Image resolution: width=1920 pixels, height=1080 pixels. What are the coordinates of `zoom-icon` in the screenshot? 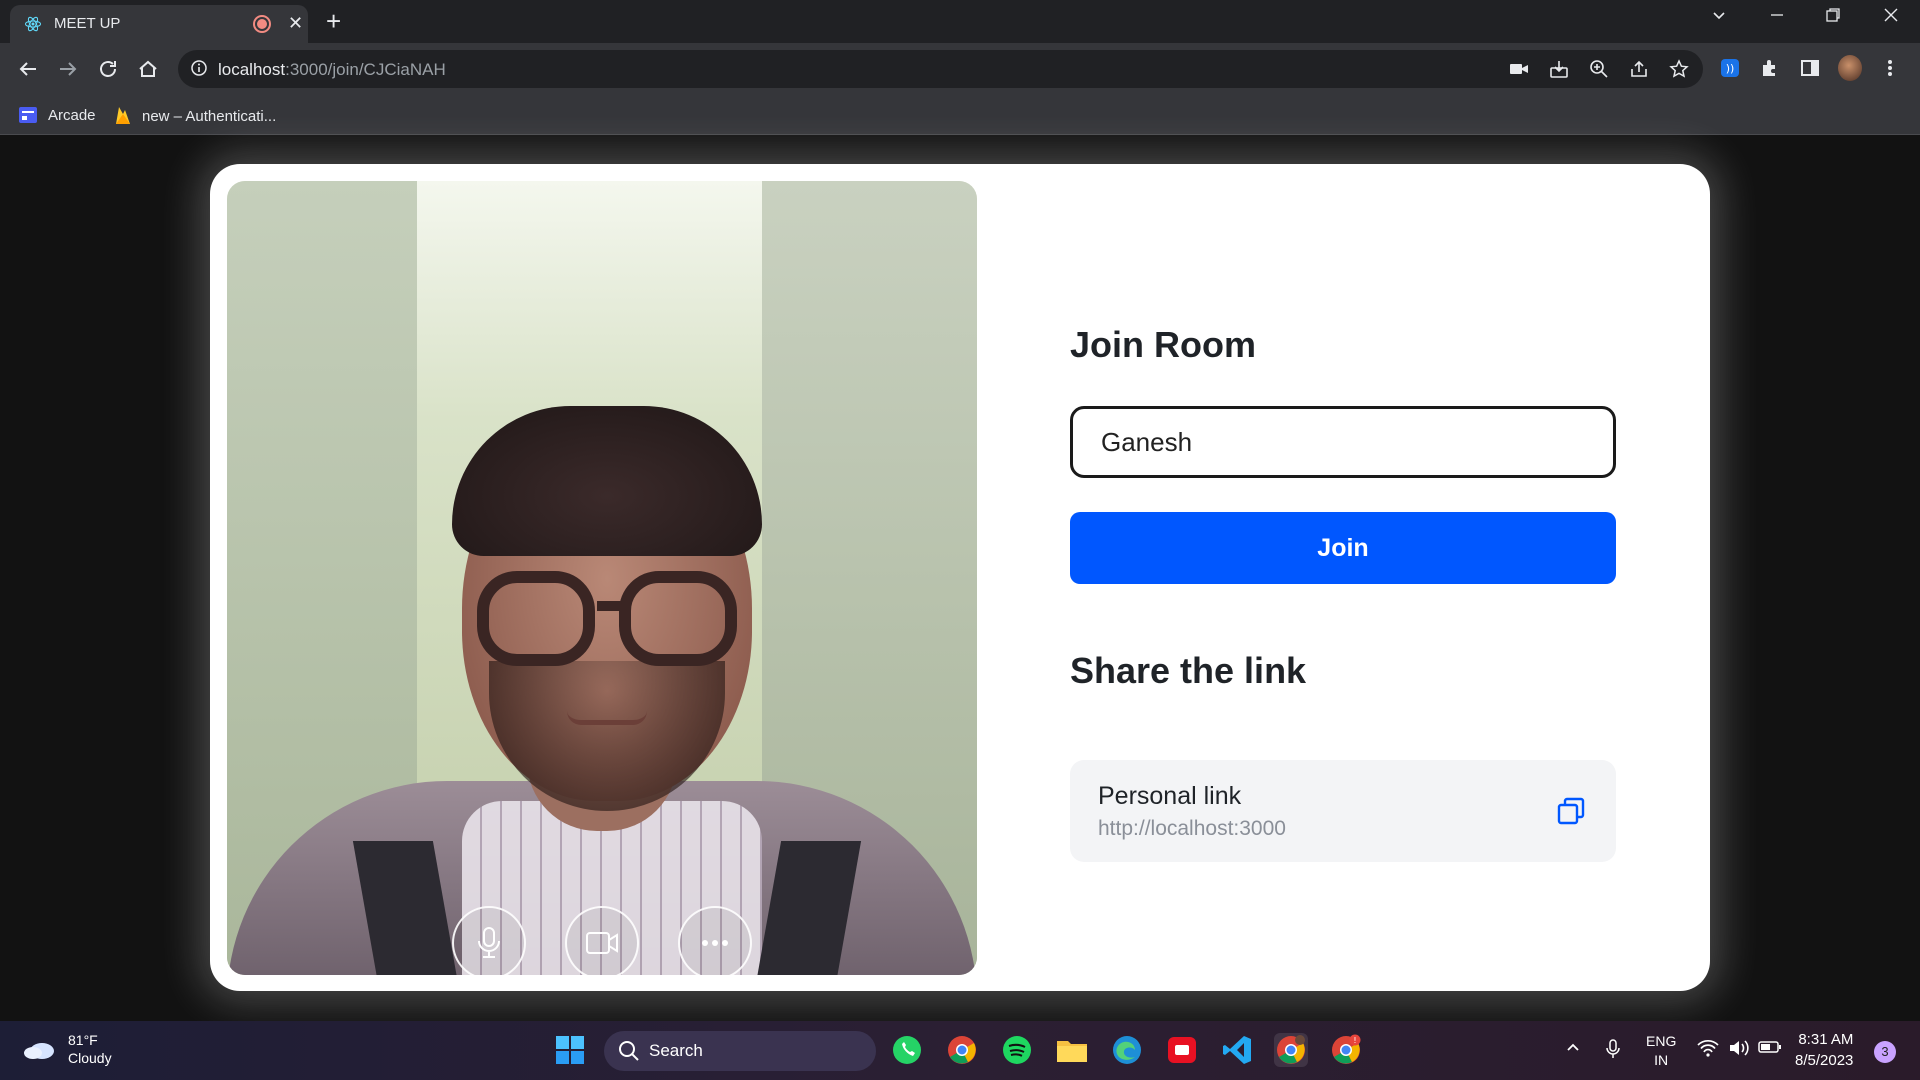 It's located at (1599, 69).